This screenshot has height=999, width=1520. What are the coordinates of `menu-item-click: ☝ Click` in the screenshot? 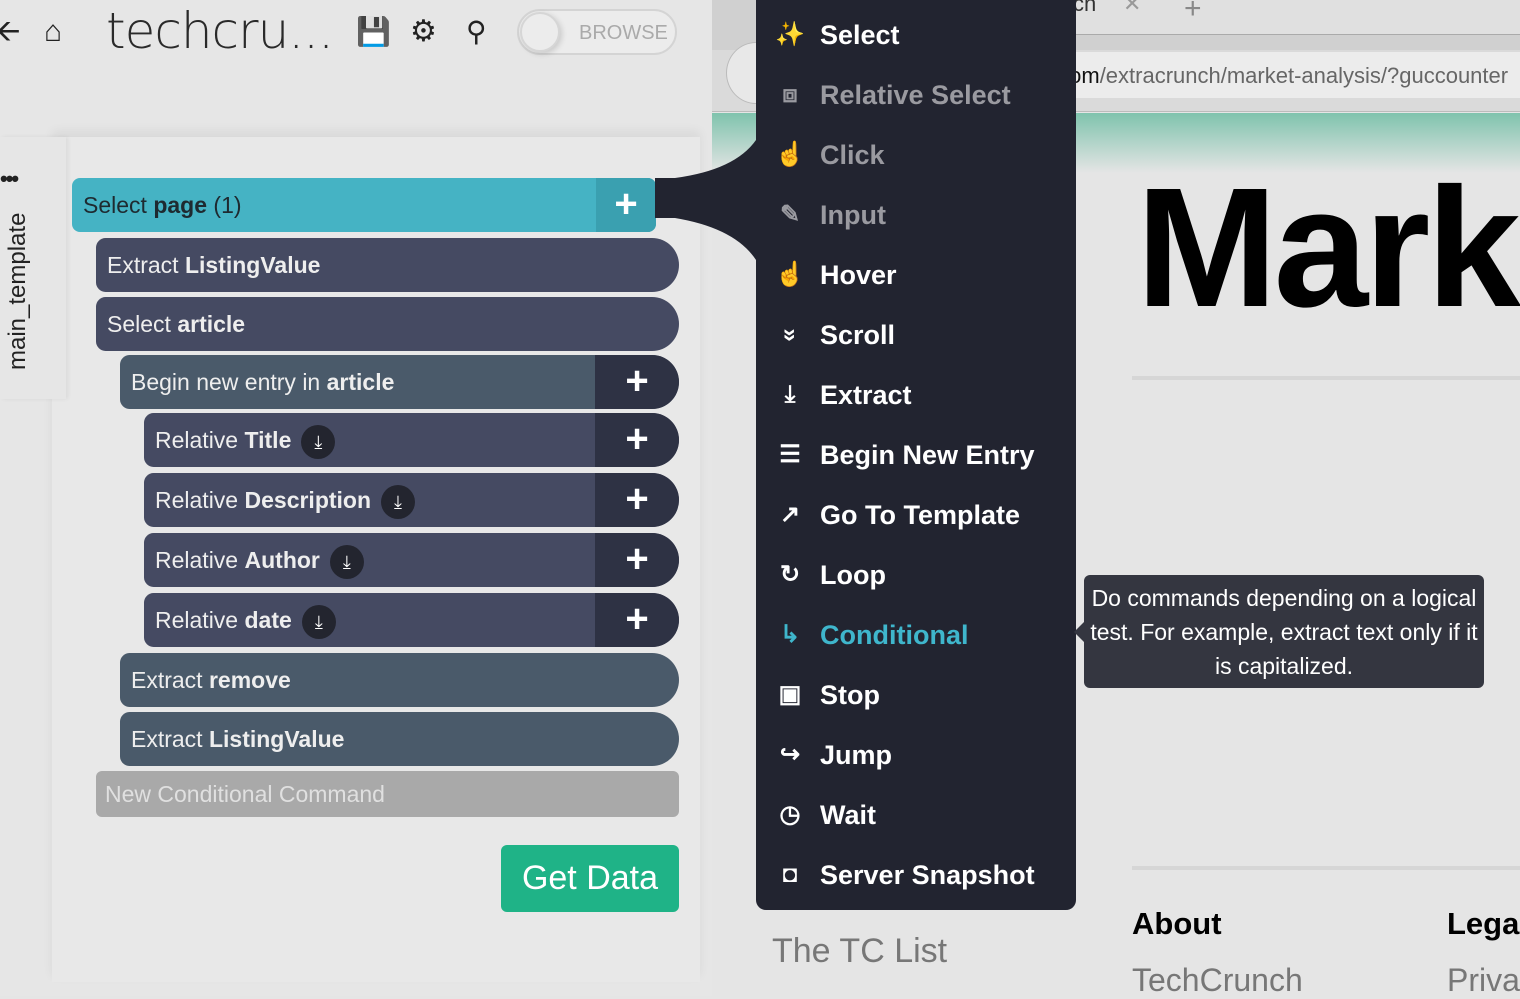 It's located at (916, 155).